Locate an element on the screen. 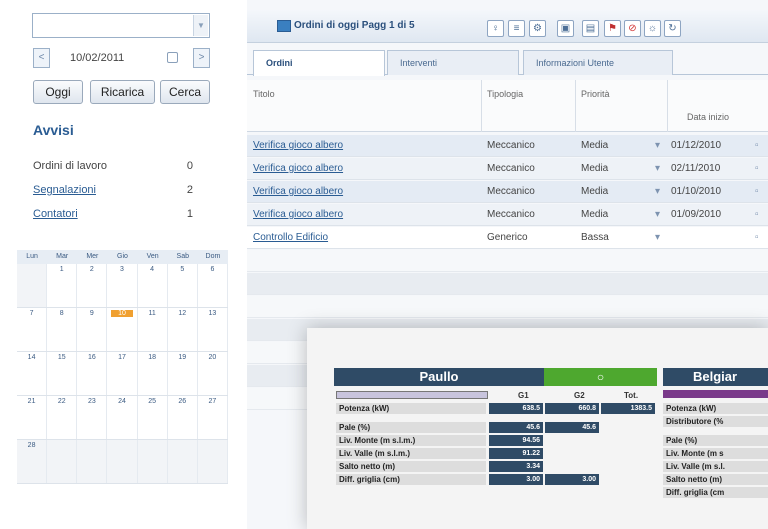  calendar-day: 15 is located at coordinates (62, 373).